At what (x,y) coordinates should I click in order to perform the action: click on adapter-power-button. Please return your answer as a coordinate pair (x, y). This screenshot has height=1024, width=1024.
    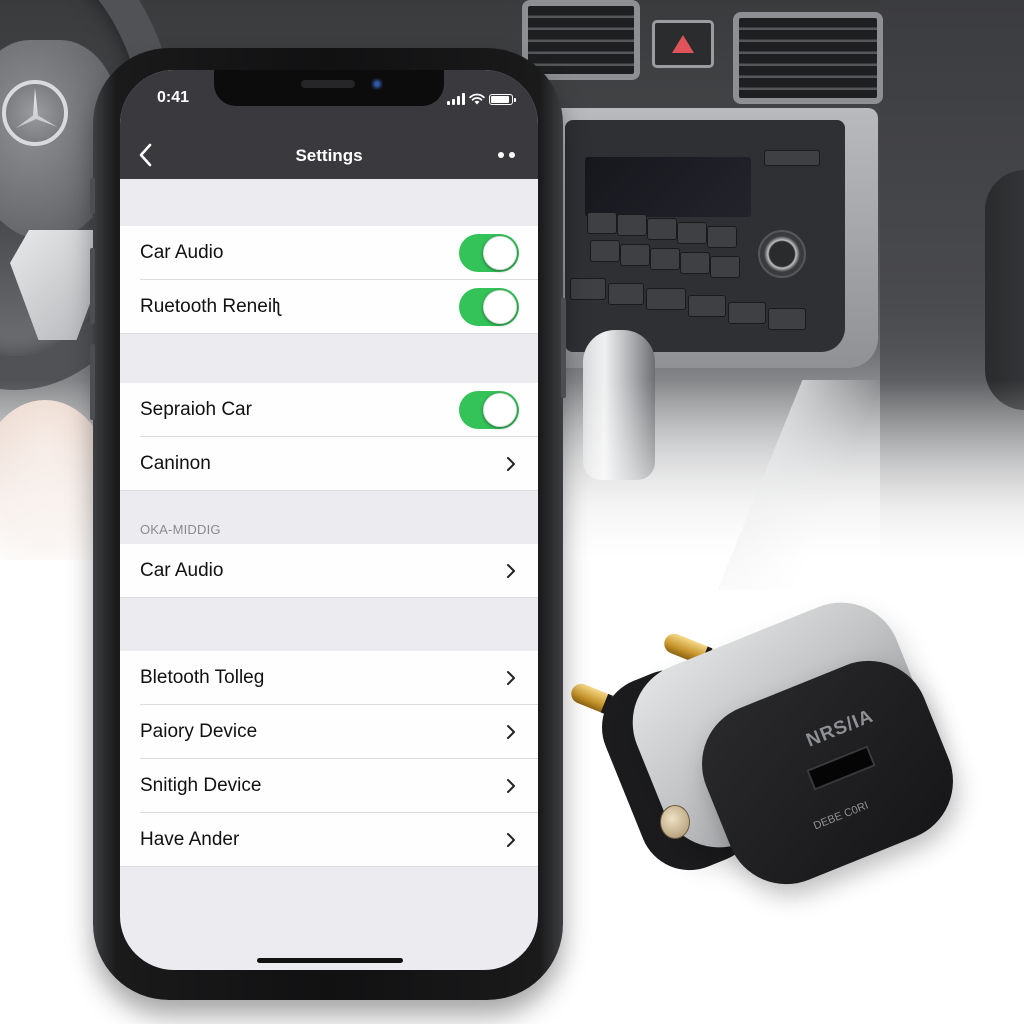
    Looking at the image, I should click on (675, 822).